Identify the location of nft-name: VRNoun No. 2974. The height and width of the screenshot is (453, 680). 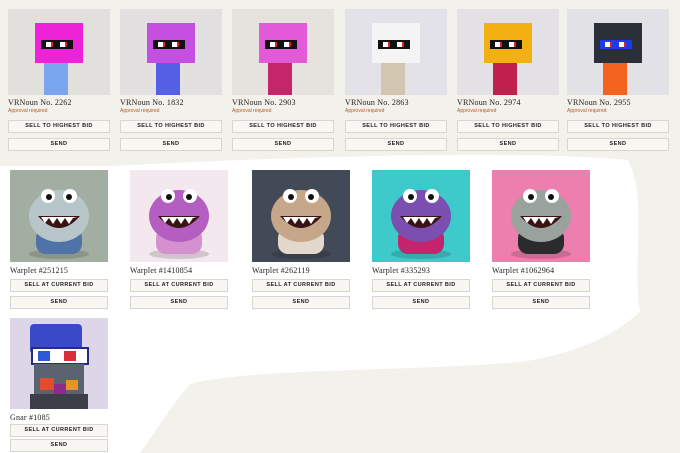
(489, 102).